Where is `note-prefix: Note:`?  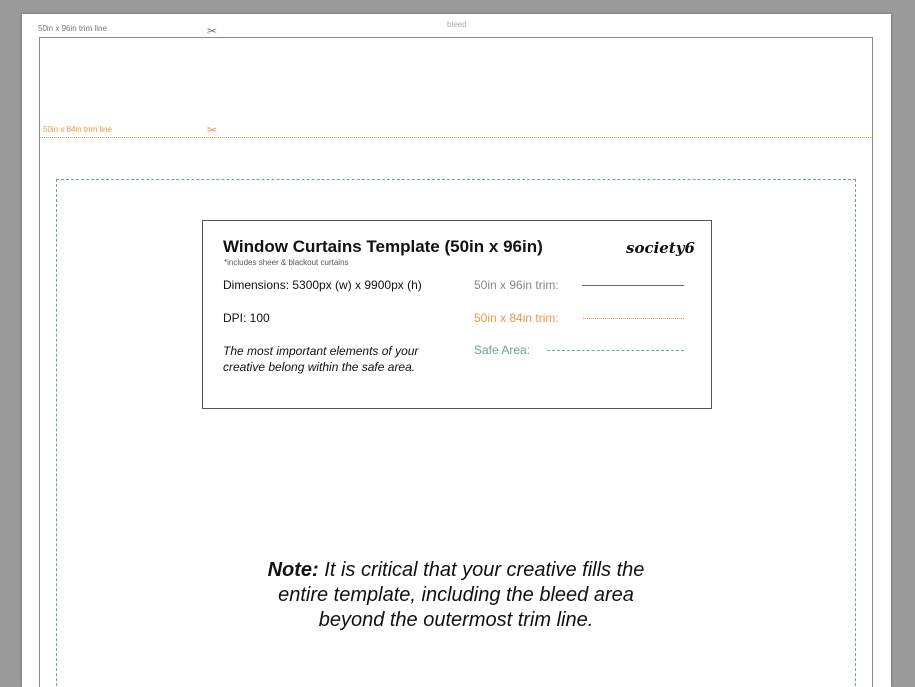
note-prefix: Note: is located at coordinates (293, 570).